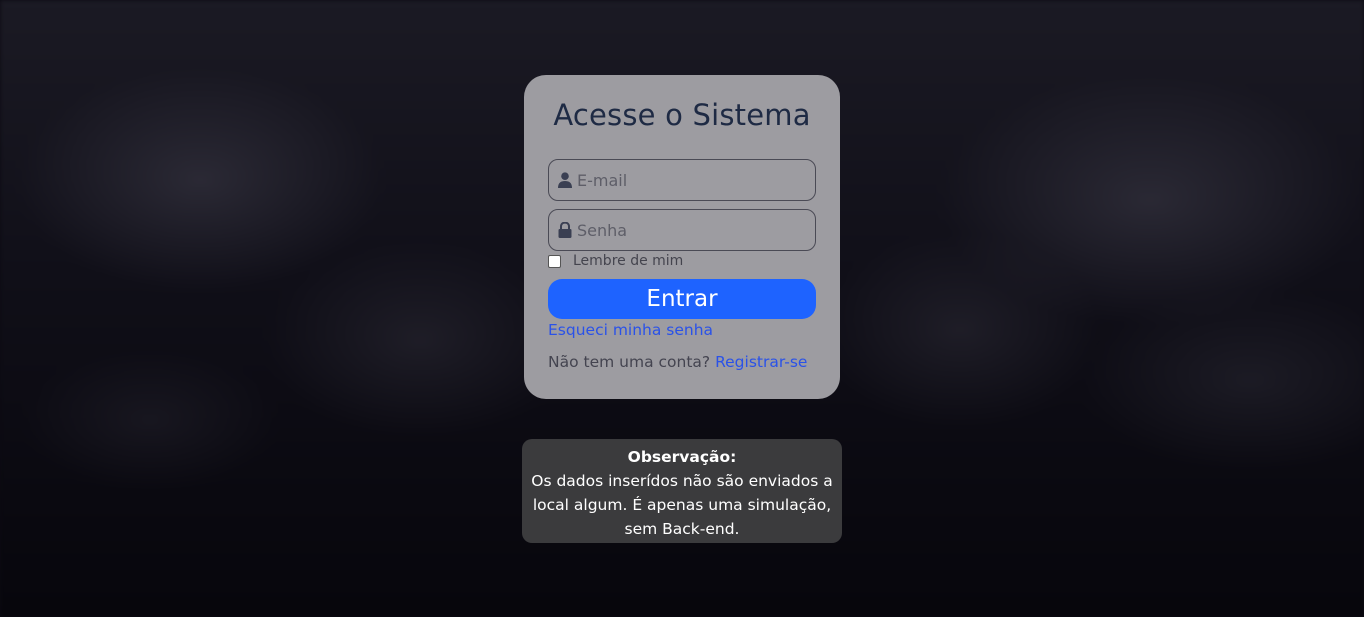 This screenshot has width=1364, height=617. What do you see at coordinates (628, 261) in the screenshot?
I see `remember-label: Lembre de mim` at bounding box center [628, 261].